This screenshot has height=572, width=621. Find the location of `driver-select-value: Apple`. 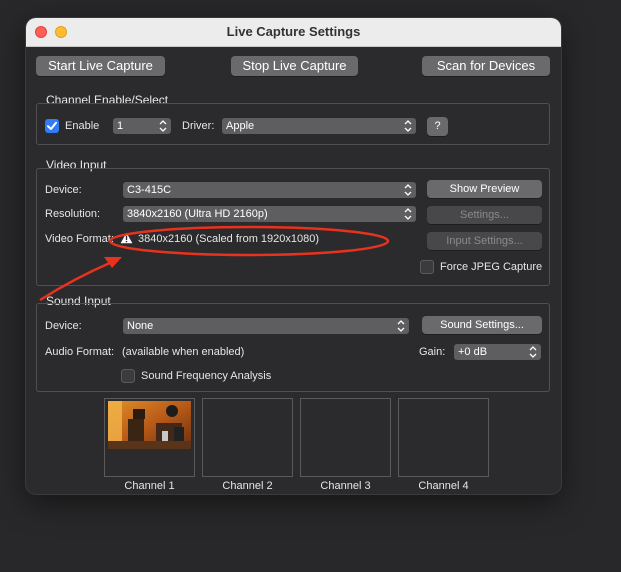

driver-select-value: Apple is located at coordinates (240, 126).